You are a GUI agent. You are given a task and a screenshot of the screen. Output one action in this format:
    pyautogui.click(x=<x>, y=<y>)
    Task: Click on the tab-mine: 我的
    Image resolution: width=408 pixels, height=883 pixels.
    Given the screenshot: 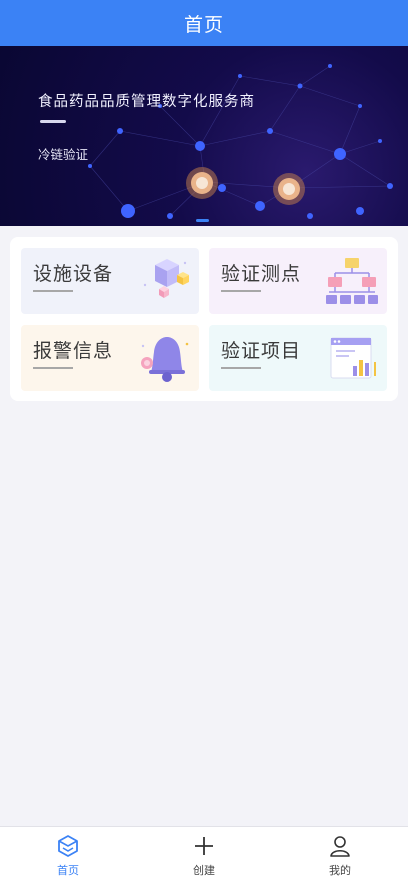 What is the action you would take?
    pyautogui.click(x=340, y=855)
    